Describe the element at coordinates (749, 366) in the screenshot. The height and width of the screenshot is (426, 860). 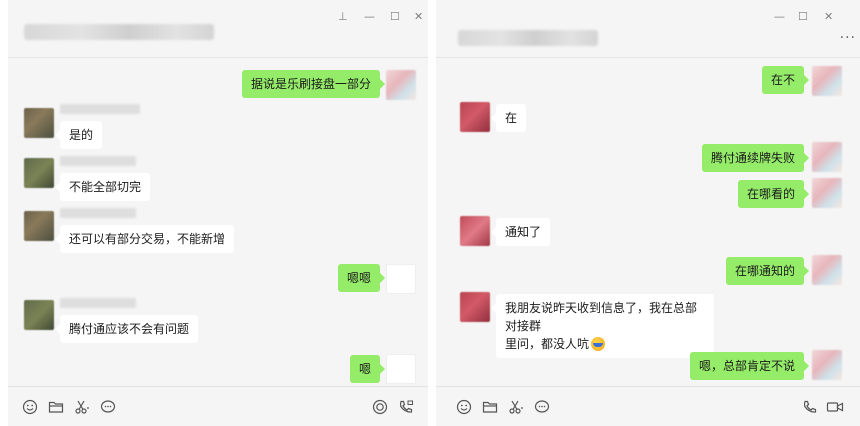
I see `message-bubble-outgoing: 嗯，总部肯定不说` at that location.